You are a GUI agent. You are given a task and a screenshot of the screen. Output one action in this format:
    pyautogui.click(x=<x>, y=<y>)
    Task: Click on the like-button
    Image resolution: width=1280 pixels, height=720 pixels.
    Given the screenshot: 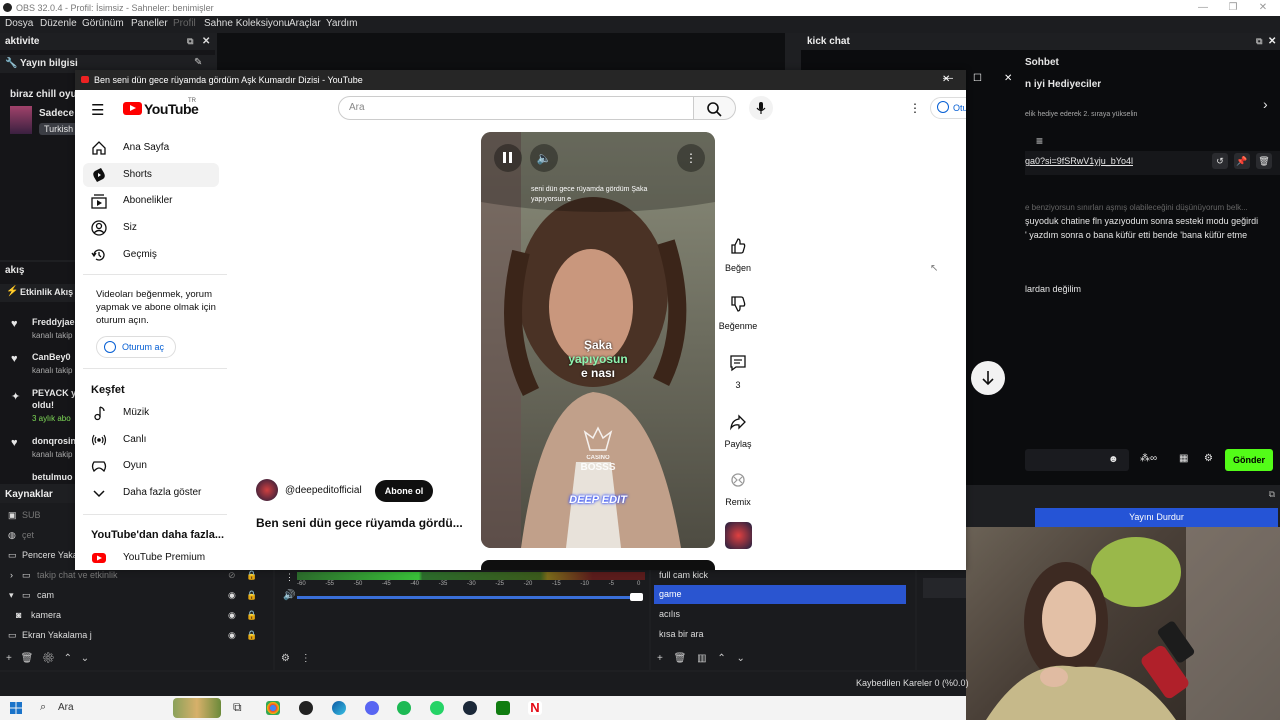 What is the action you would take?
    pyautogui.click(x=738, y=246)
    